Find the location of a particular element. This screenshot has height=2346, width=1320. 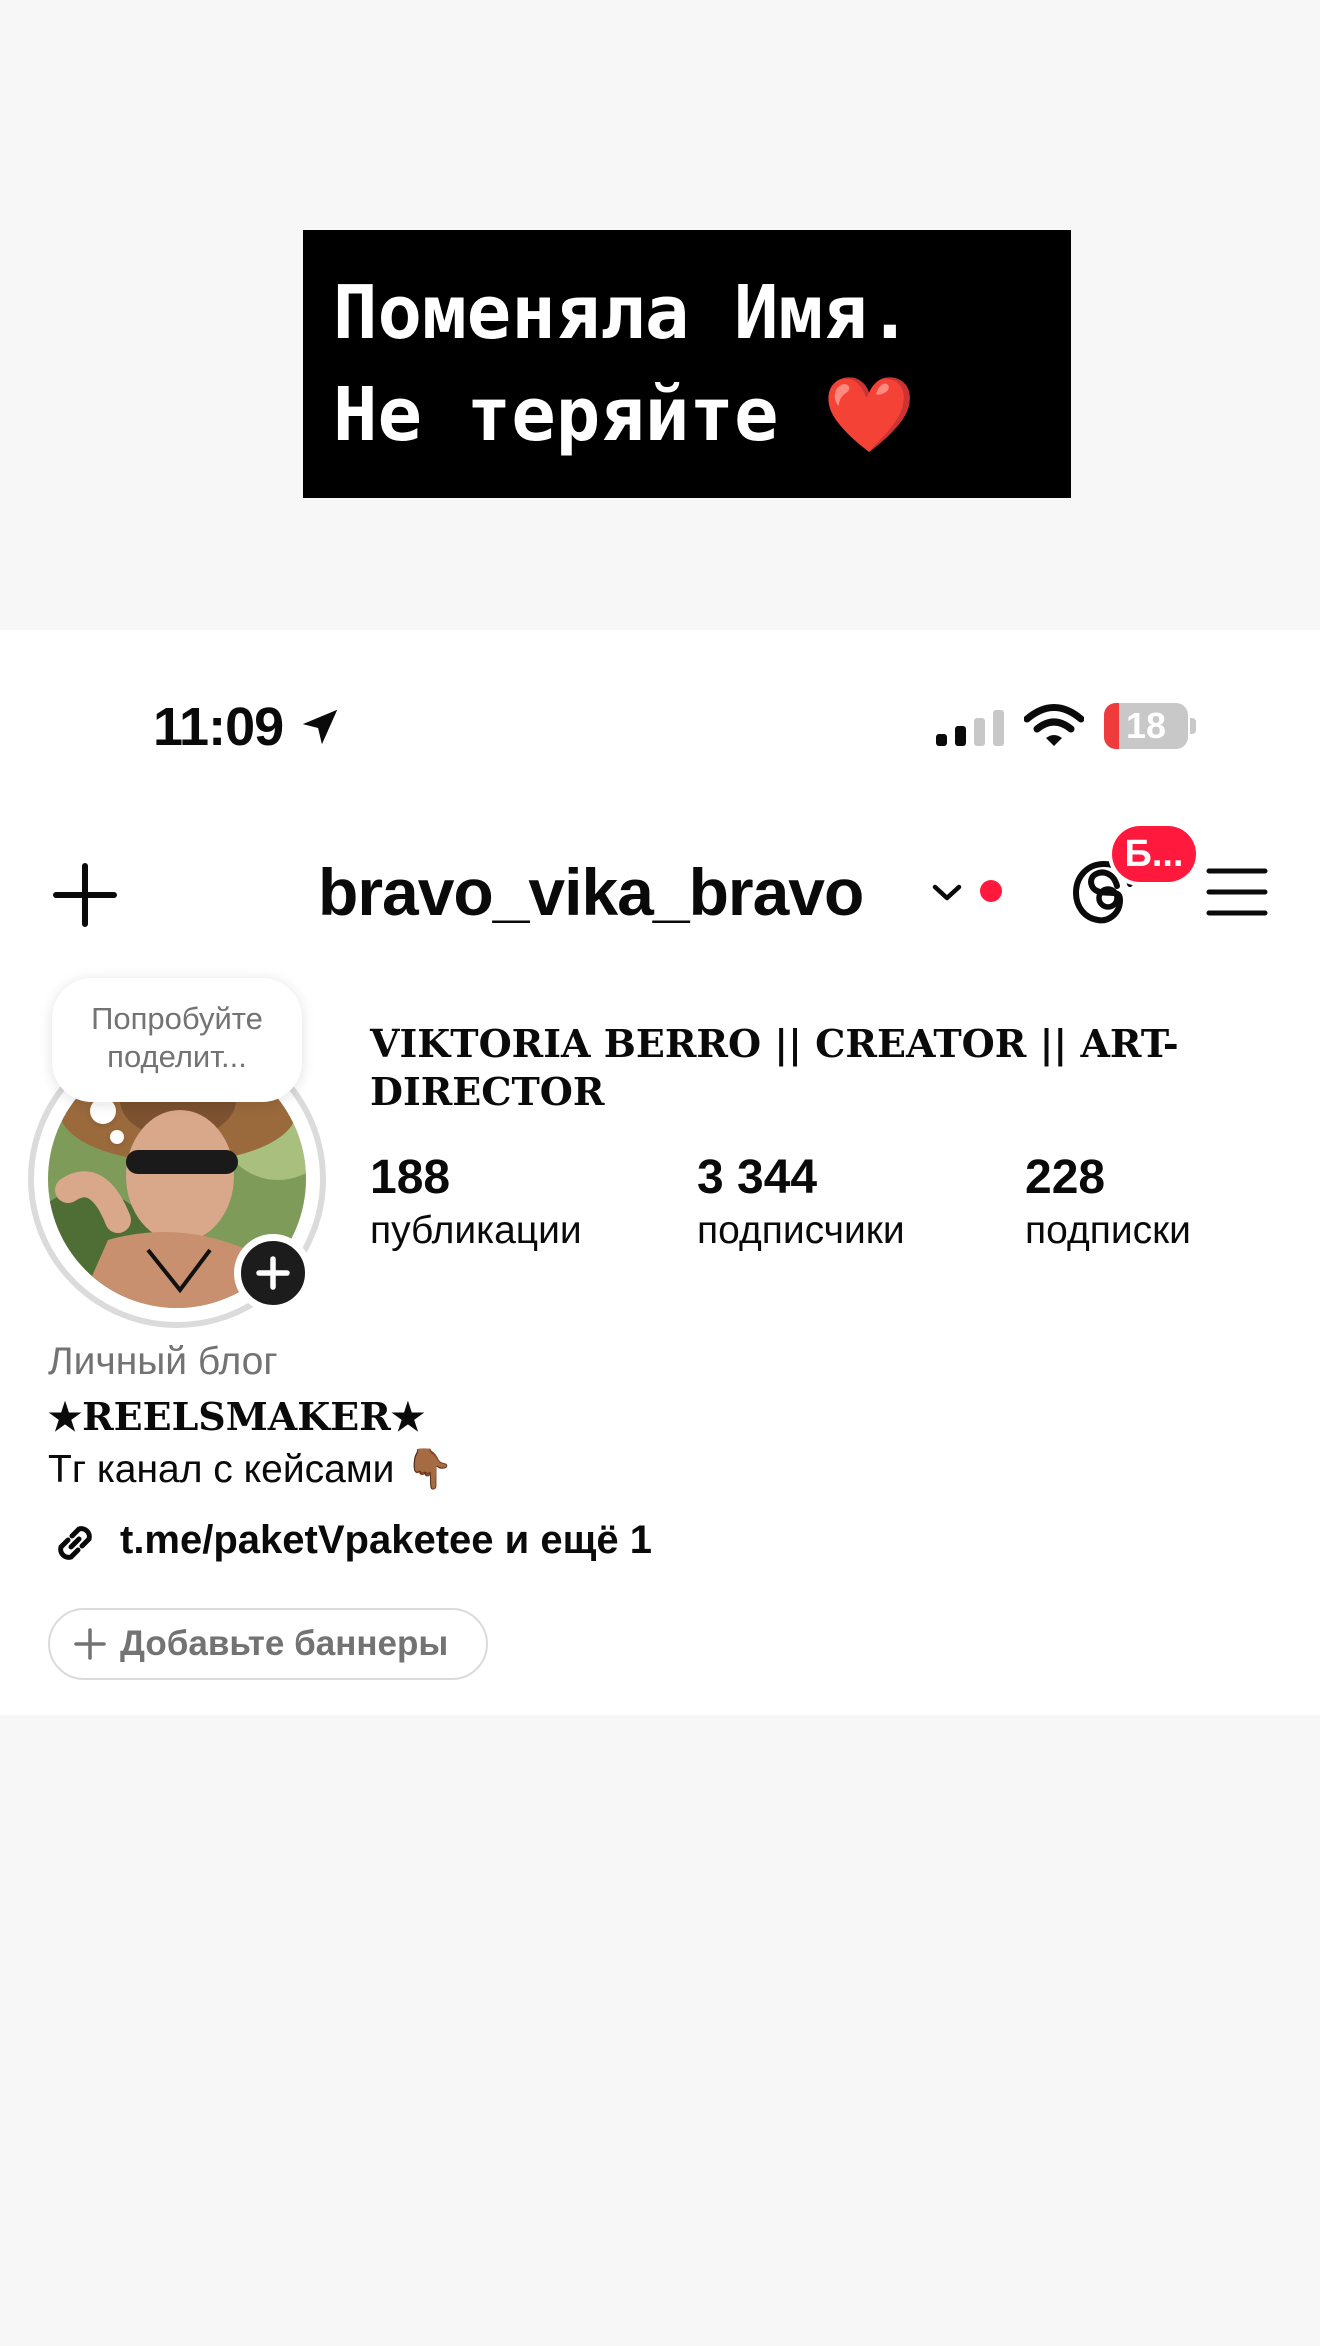

bio-title: ★REELSMAKER★ is located at coordinates (236, 1416).